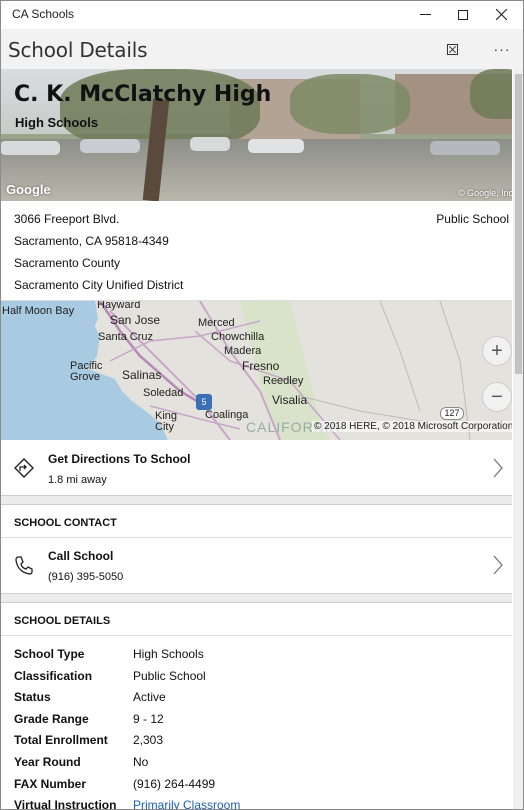 The width and height of the screenshot is (524, 810). What do you see at coordinates (61, 740) in the screenshot?
I see `detail-label: Total Enrollment` at bounding box center [61, 740].